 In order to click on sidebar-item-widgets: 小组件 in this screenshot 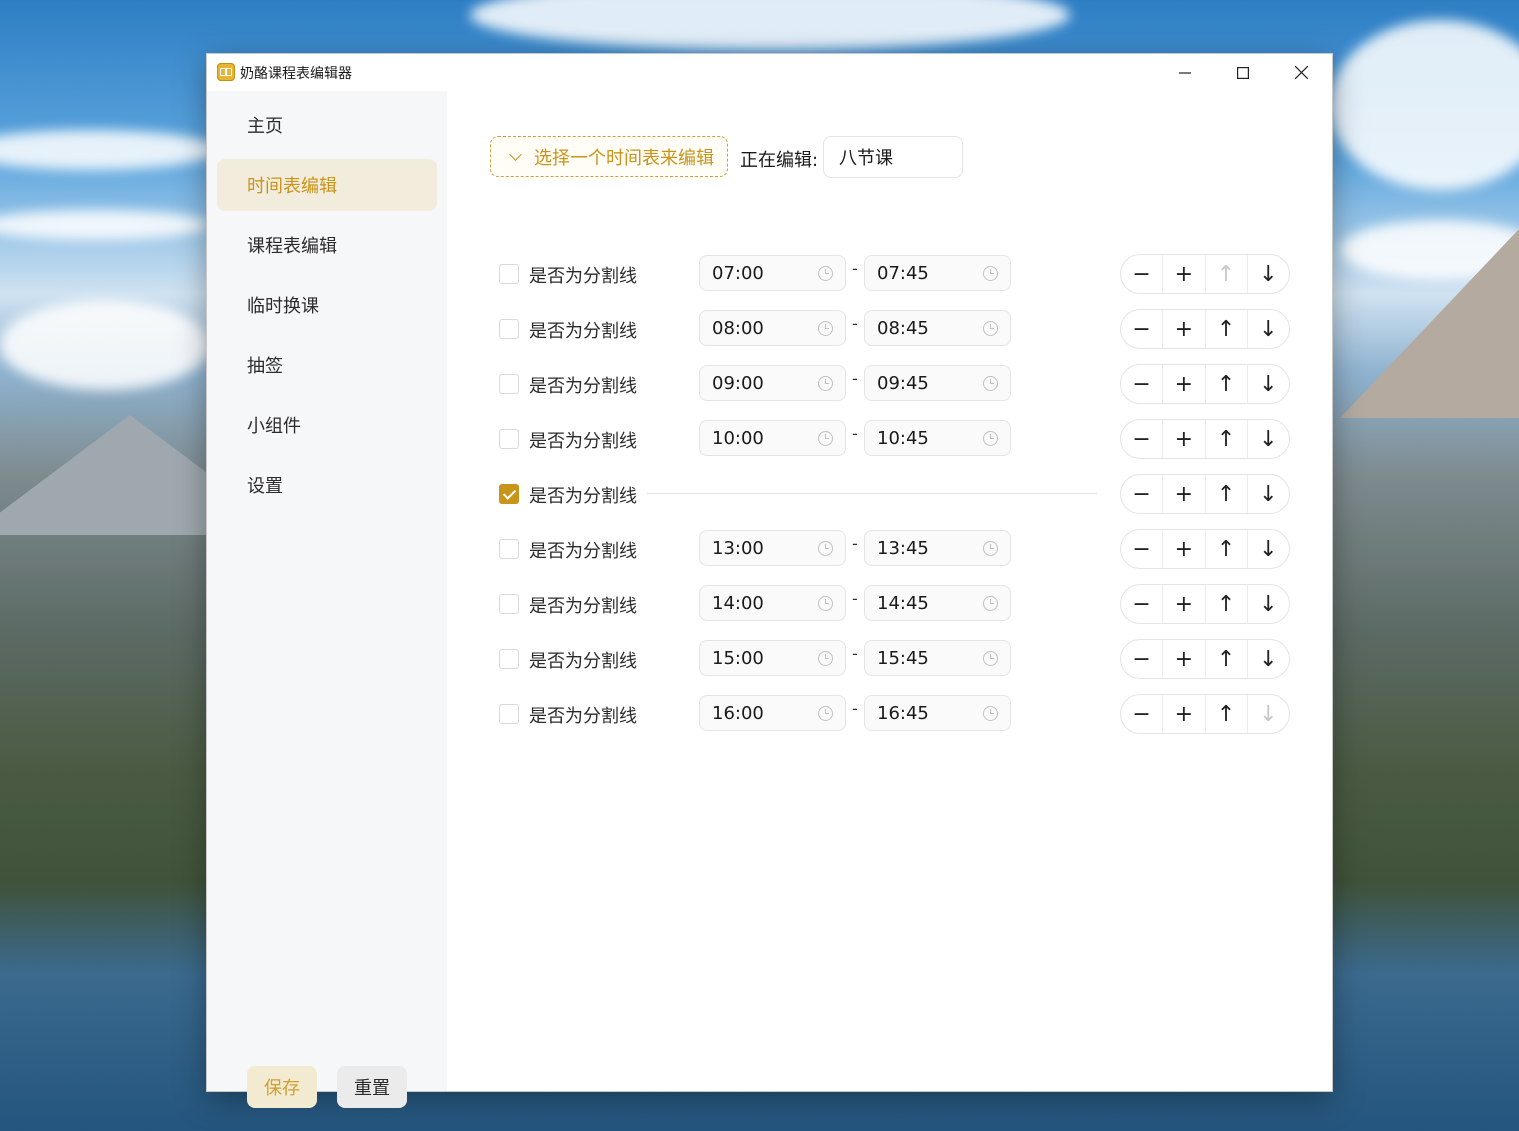, I will do `click(327, 425)`.